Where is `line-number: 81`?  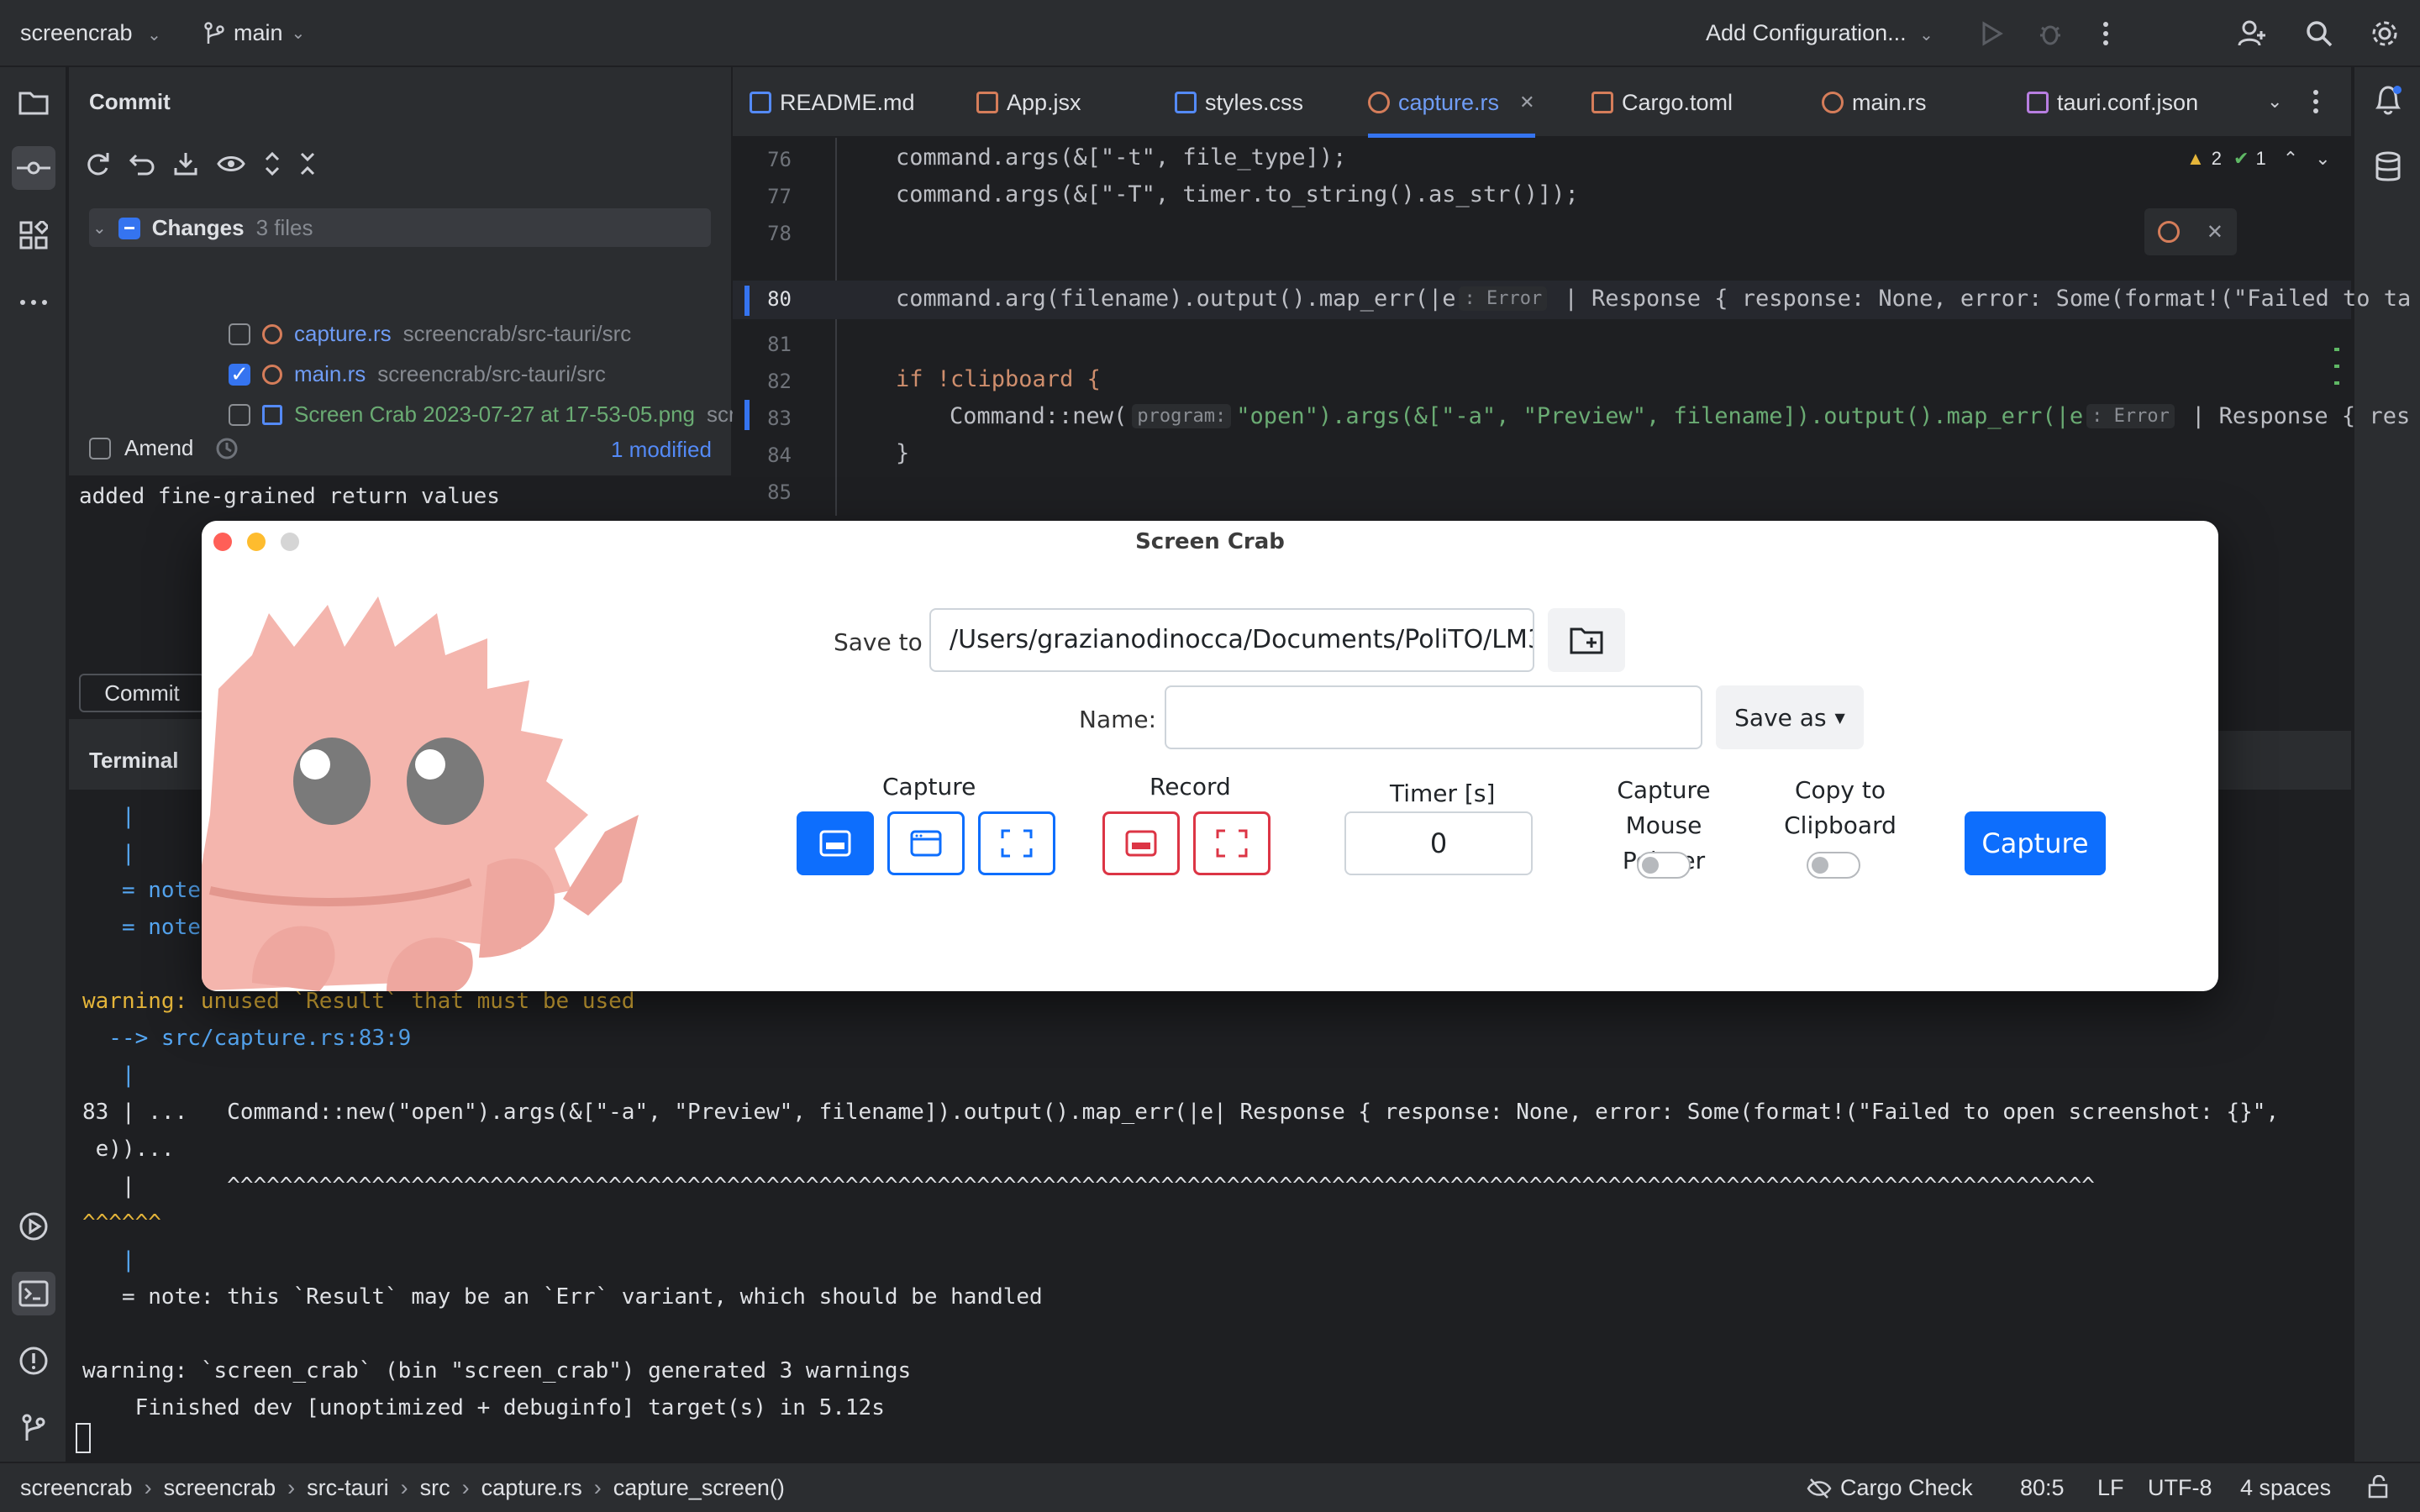 line-number: 81 is located at coordinates (779, 344).